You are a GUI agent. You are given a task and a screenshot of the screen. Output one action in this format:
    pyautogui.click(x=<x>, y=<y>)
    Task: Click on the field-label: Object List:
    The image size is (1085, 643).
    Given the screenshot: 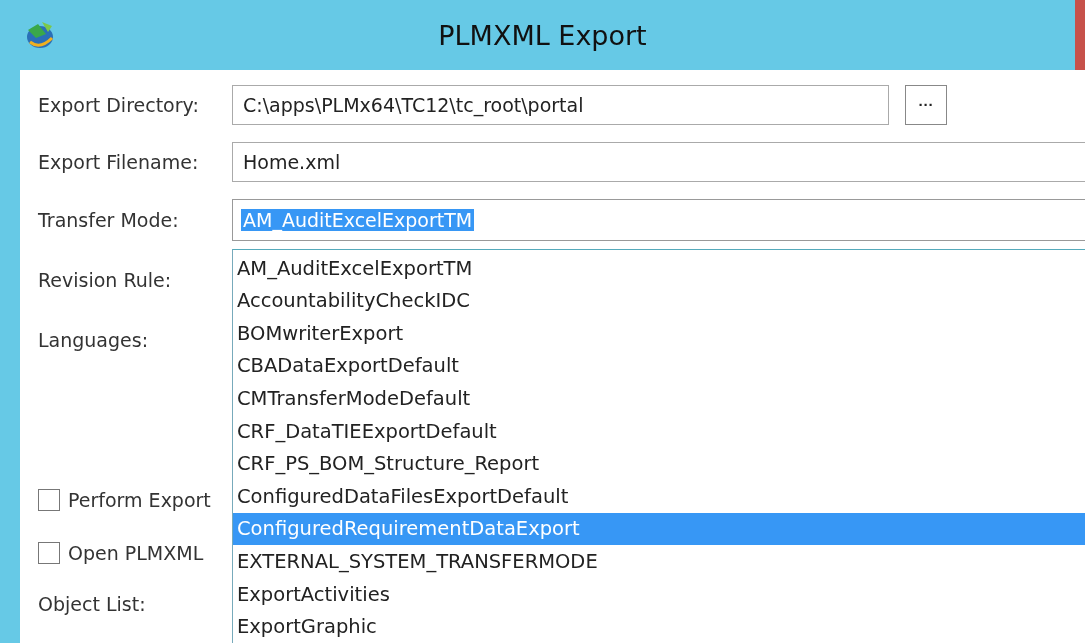 What is the action you would take?
    pyautogui.click(x=92, y=603)
    